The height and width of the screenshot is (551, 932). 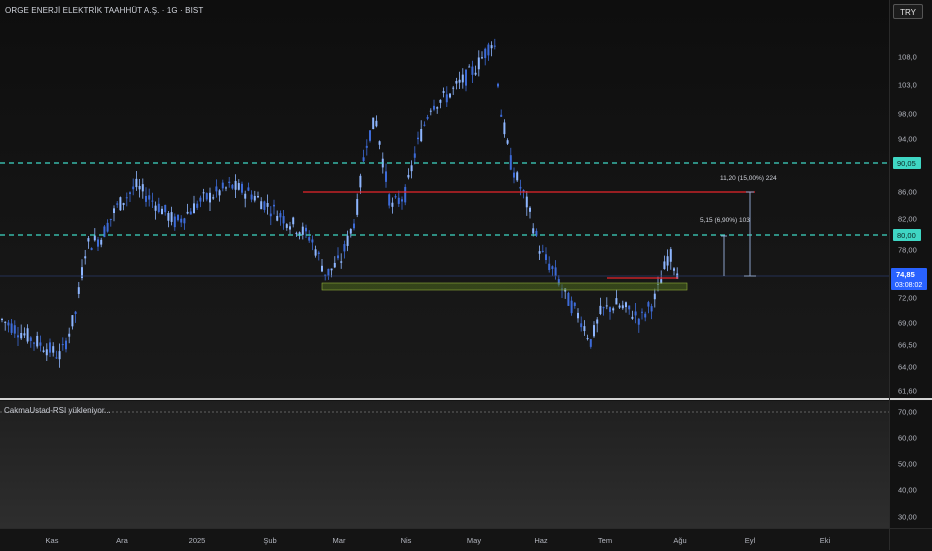 I want to click on price-tick-label: 64,00, so click(x=907, y=367).